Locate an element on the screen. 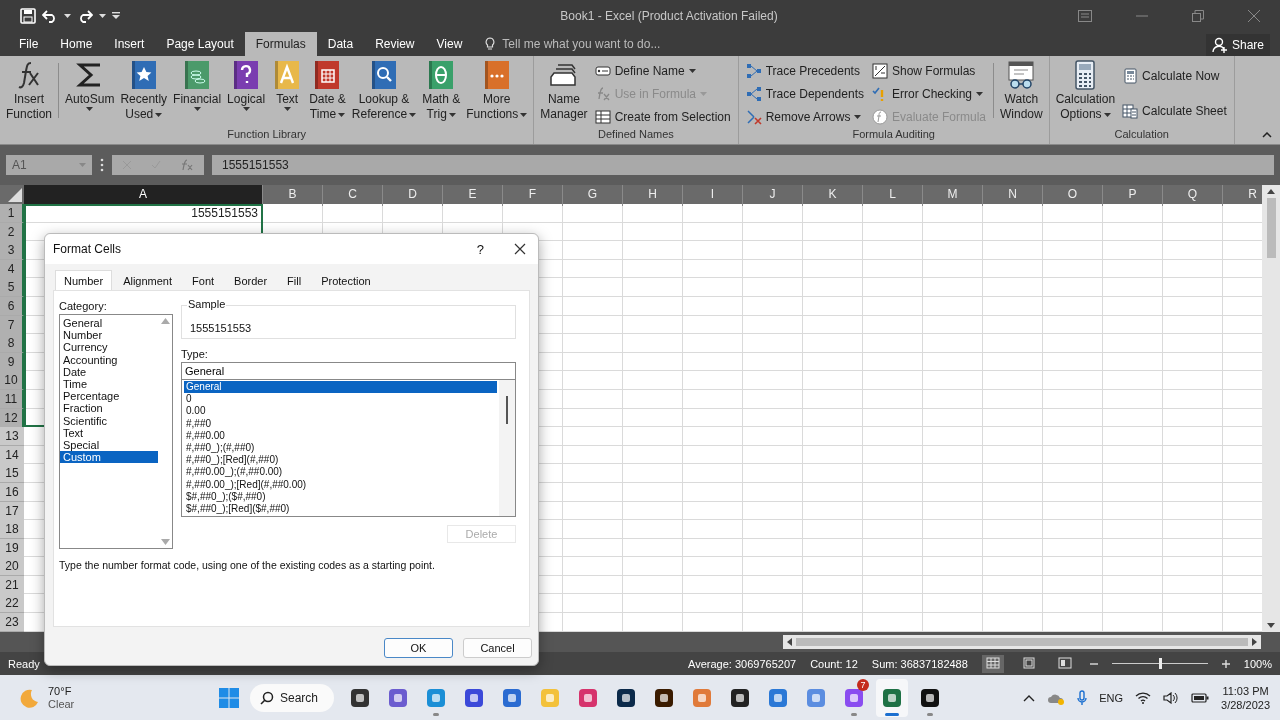  list-item: $#,##0_);[Red]($#,##0) is located at coordinates (340, 509).